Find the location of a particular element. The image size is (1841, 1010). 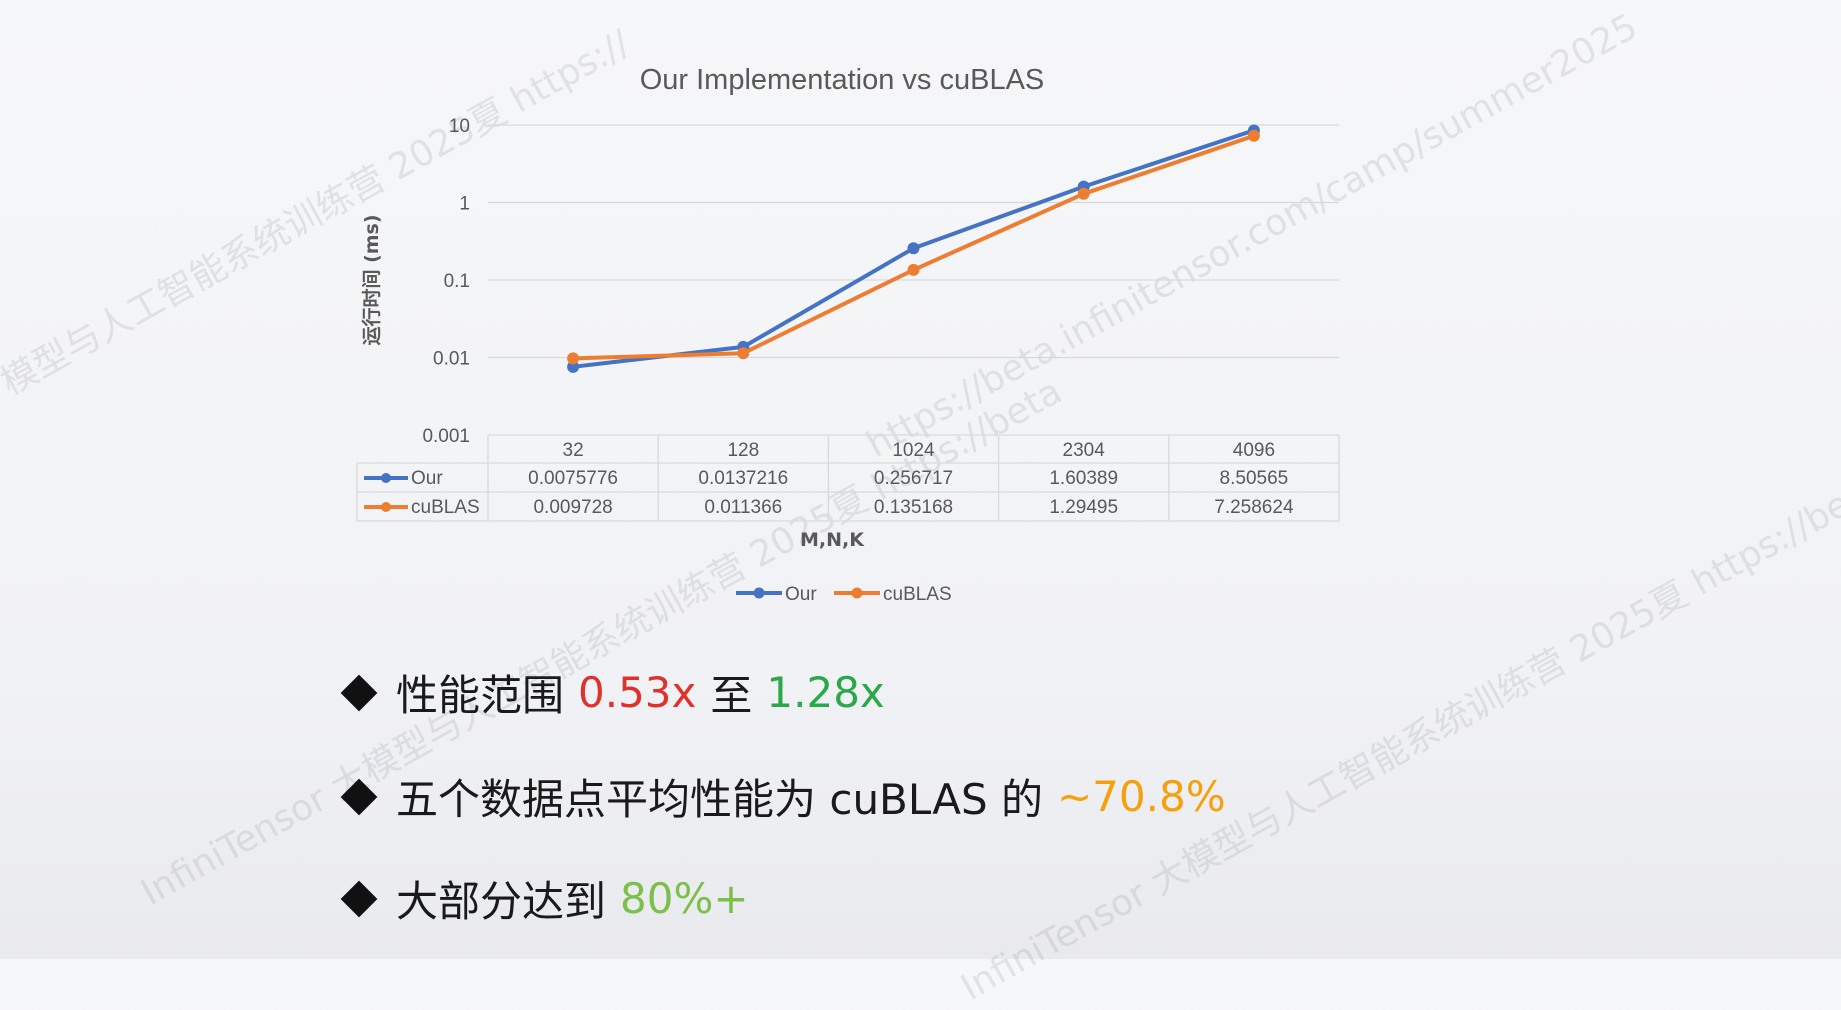

bullet-text: 大部分达到 is located at coordinates (501, 901).